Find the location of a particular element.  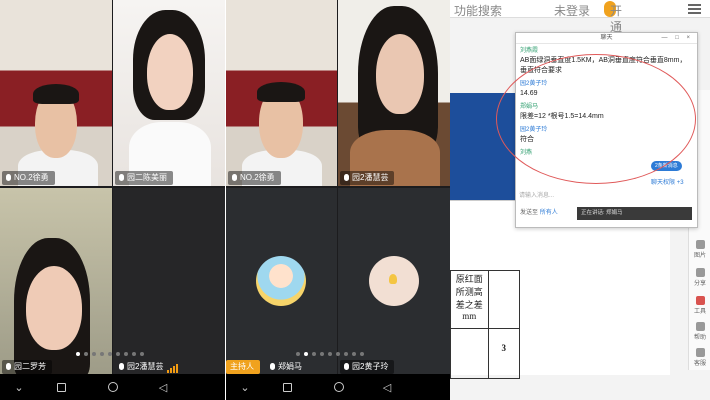

video-tile-8: 园2黄子玲 is located at coordinates (394, 281).